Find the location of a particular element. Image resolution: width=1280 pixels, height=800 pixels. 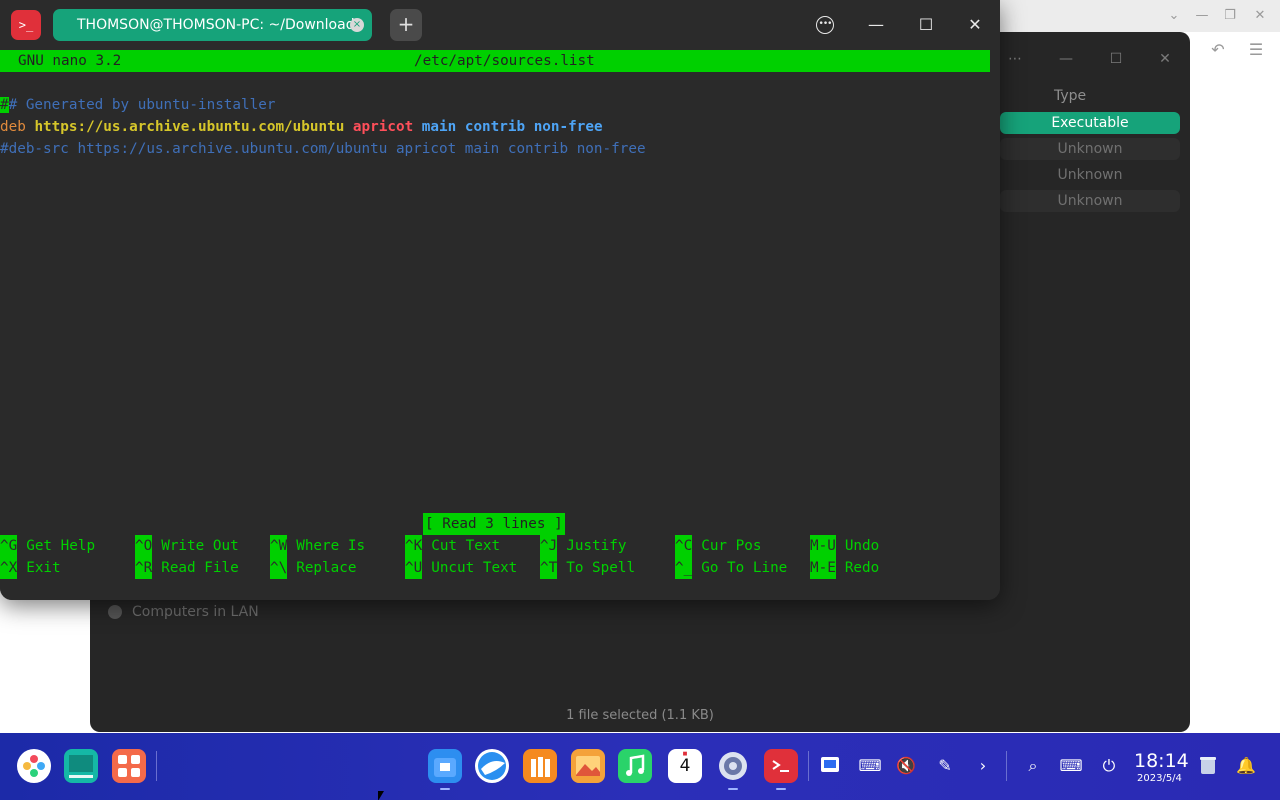

shortcut-redo: M-E Redo is located at coordinates (844, 568).